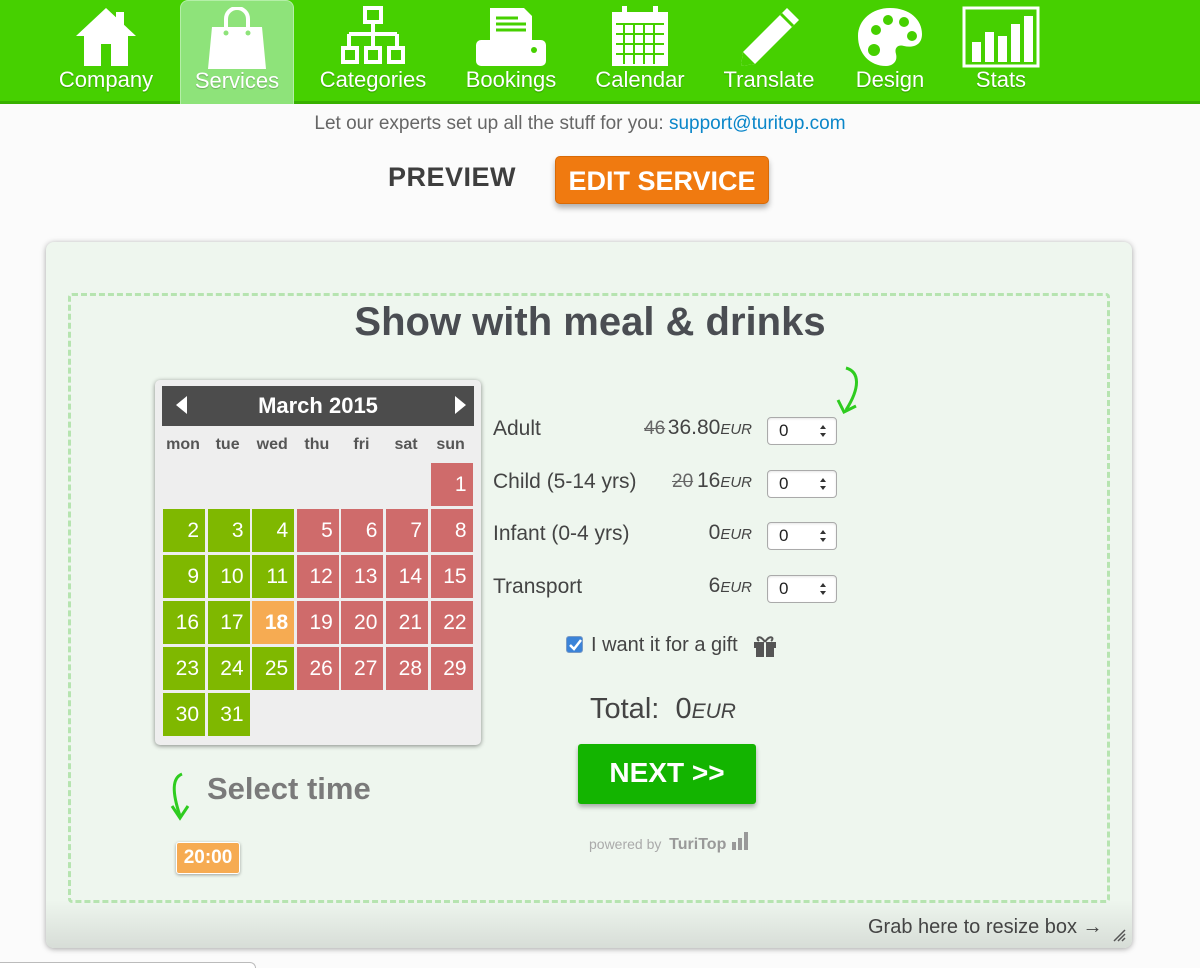 This screenshot has height=968, width=1200. I want to click on weekday-label: thu, so click(317, 444).